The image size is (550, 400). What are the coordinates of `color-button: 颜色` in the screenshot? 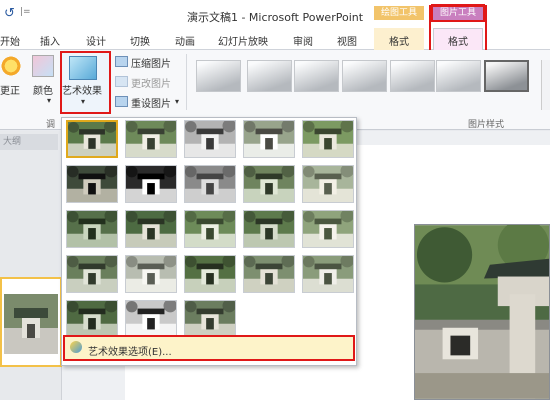 It's located at (43, 89).